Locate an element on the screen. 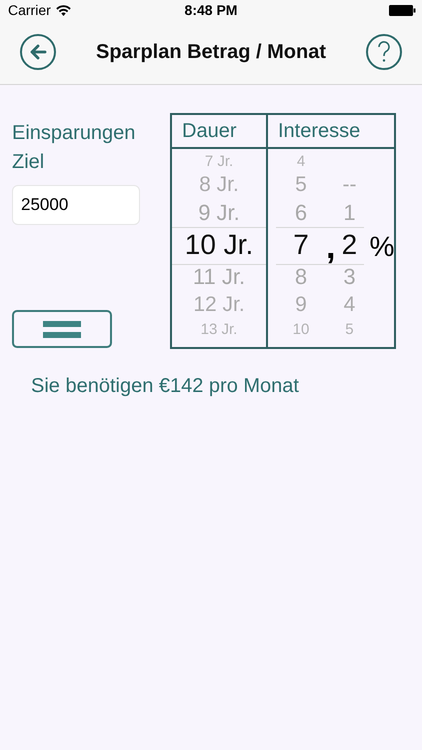 Image resolution: width=422 pixels, height=750 pixels. picker-option: 6 is located at coordinates (301, 213).